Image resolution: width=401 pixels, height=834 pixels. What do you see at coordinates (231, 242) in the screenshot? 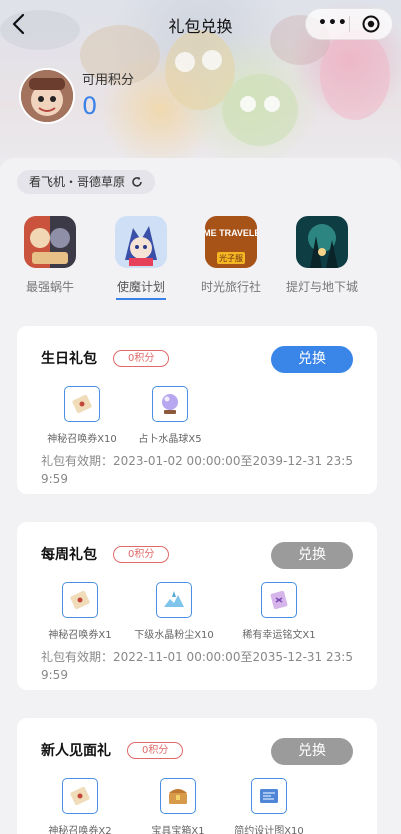
I see `game-icon: TIME TRAVELER 光子服` at bounding box center [231, 242].